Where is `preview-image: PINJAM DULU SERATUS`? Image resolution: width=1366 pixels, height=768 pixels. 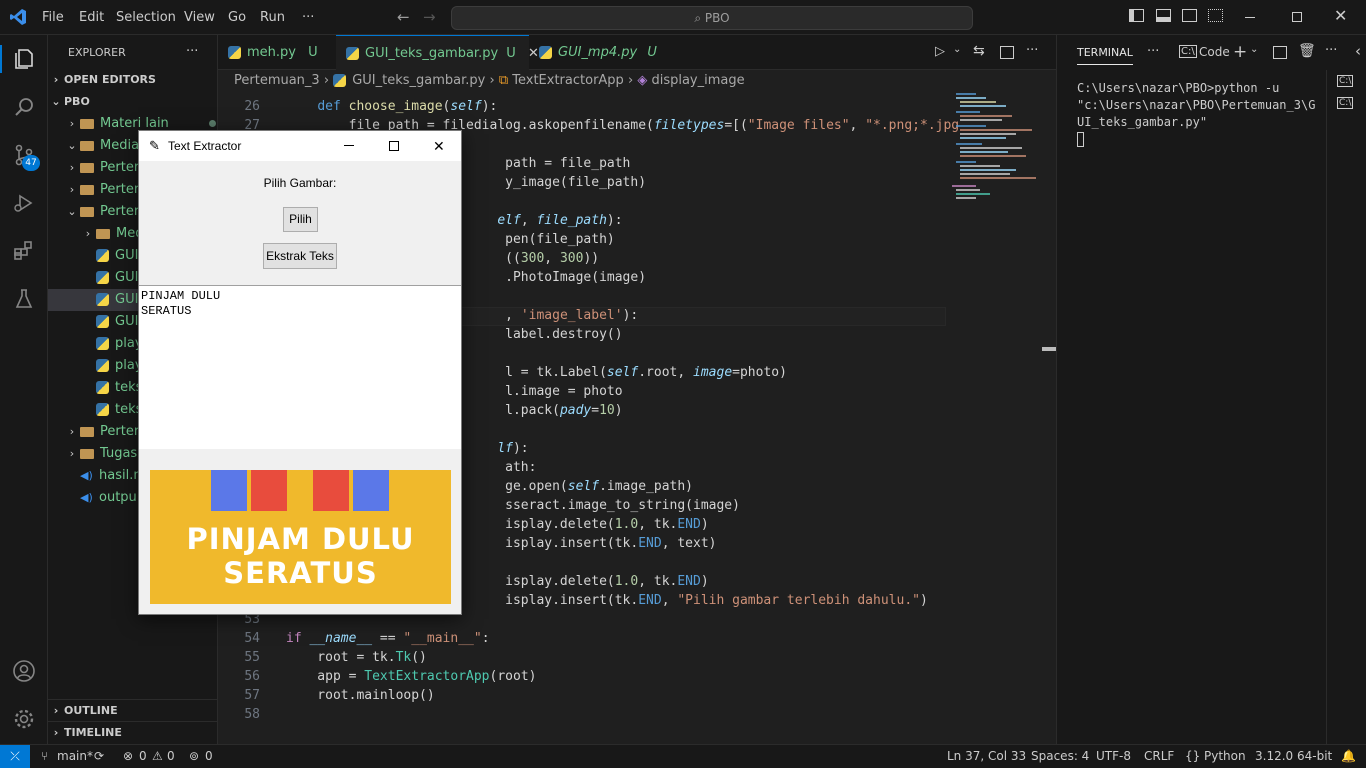 preview-image: PINJAM DULU SERATUS is located at coordinates (300, 537).